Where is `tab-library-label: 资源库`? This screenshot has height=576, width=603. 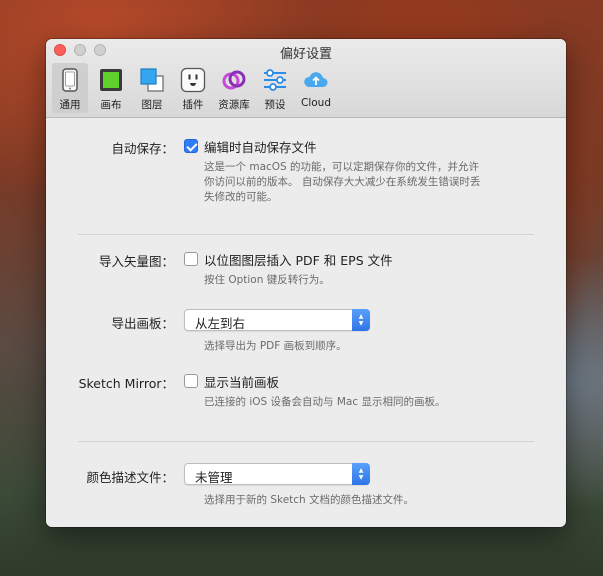
tab-library-label: 资源库 is located at coordinates (234, 105).